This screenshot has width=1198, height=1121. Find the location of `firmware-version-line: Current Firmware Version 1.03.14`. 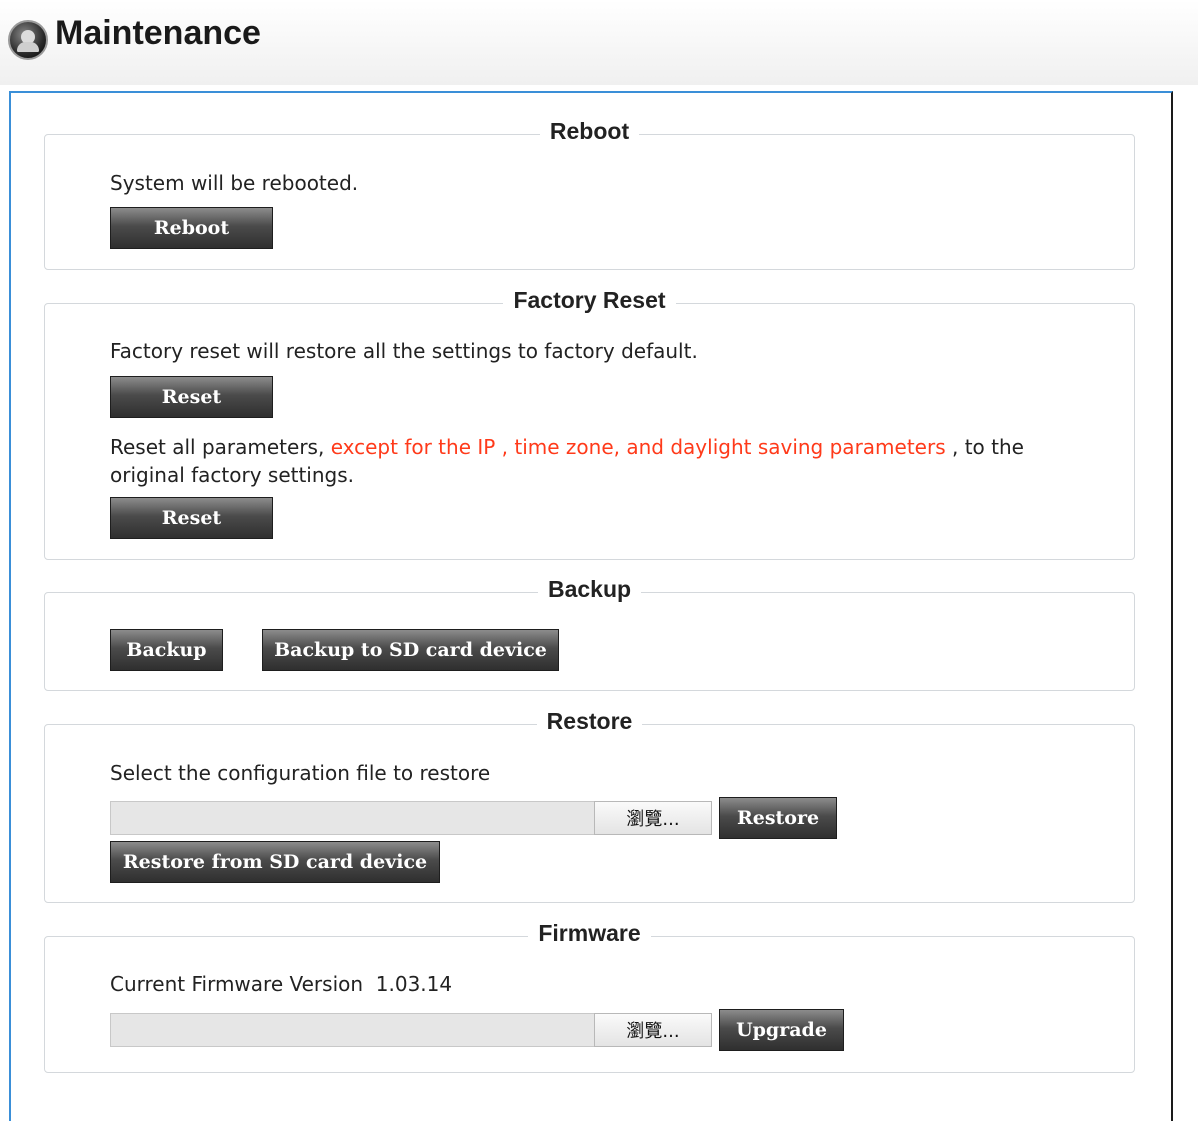

firmware-version-line: Current Firmware Version 1.03.14 is located at coordinates (281, 984).